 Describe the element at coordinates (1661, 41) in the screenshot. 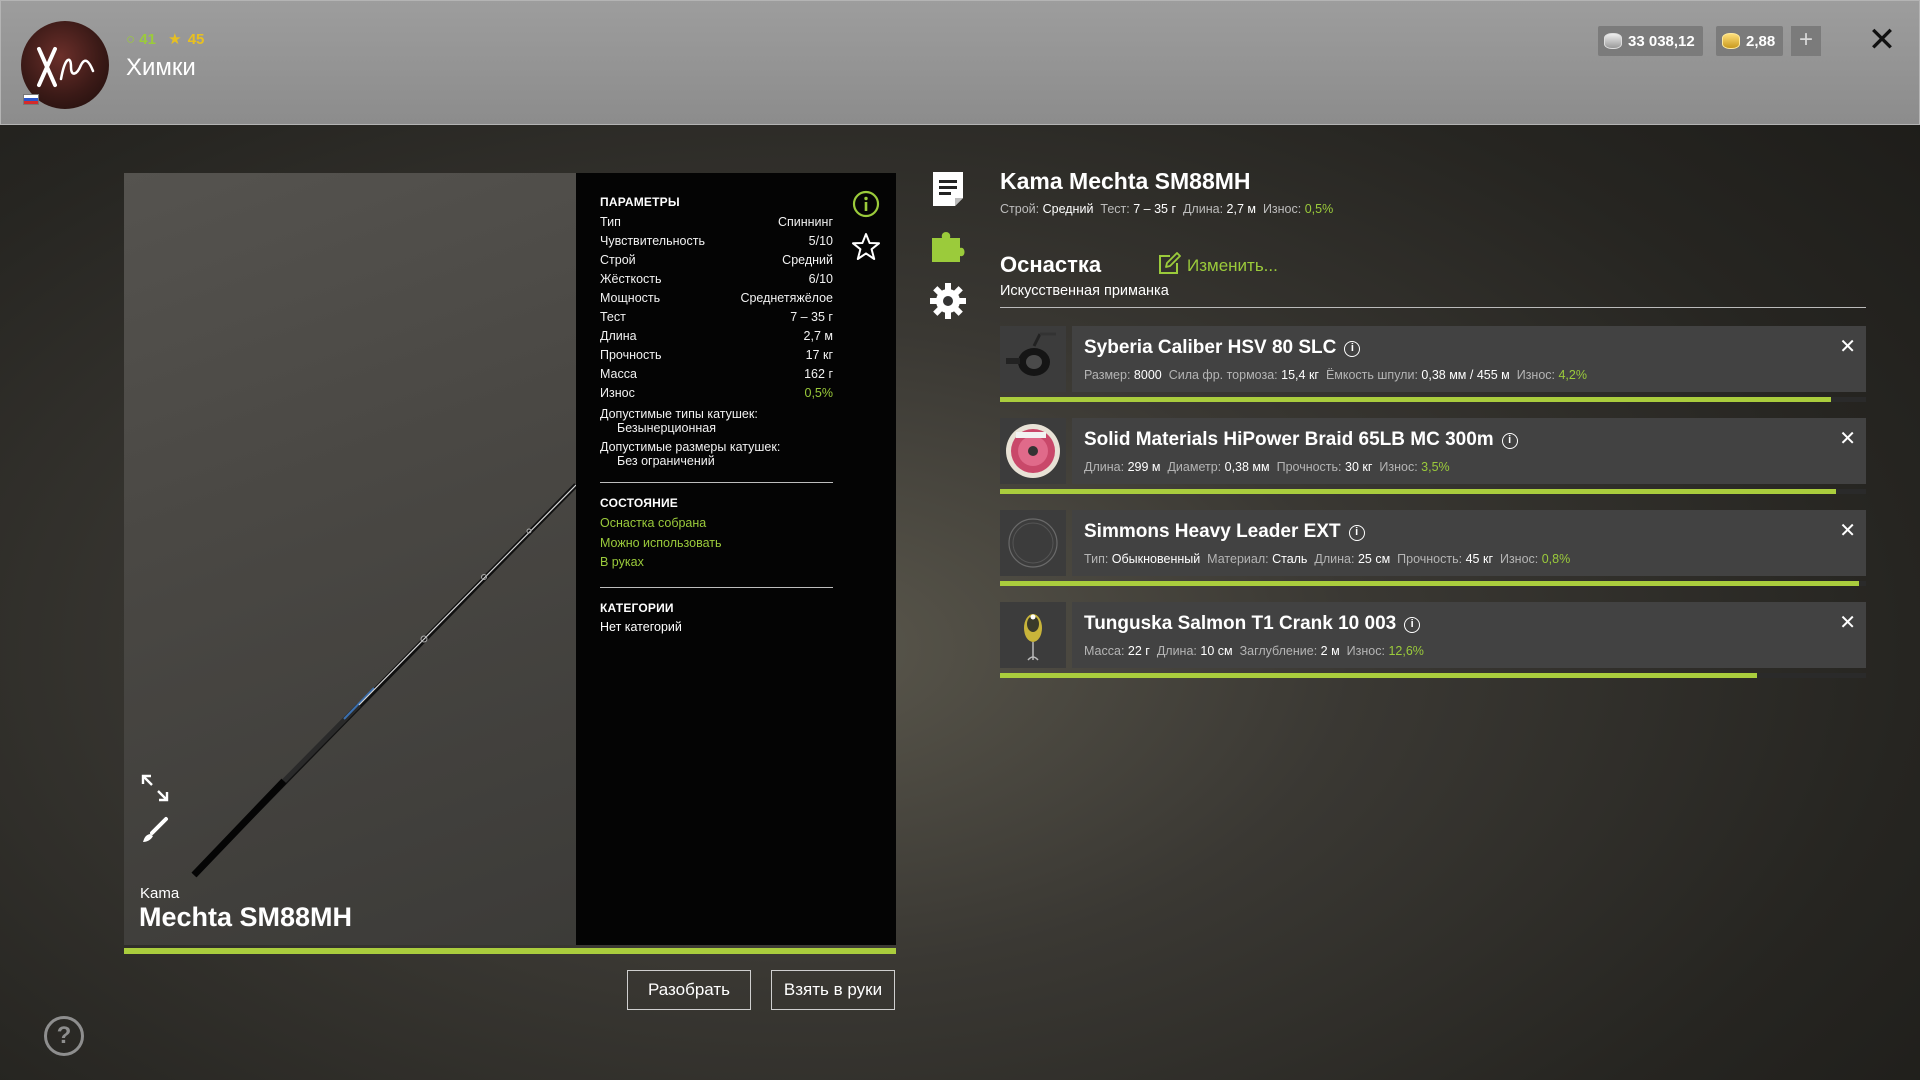

I see `silver-amount: 33 038,12` at that location.